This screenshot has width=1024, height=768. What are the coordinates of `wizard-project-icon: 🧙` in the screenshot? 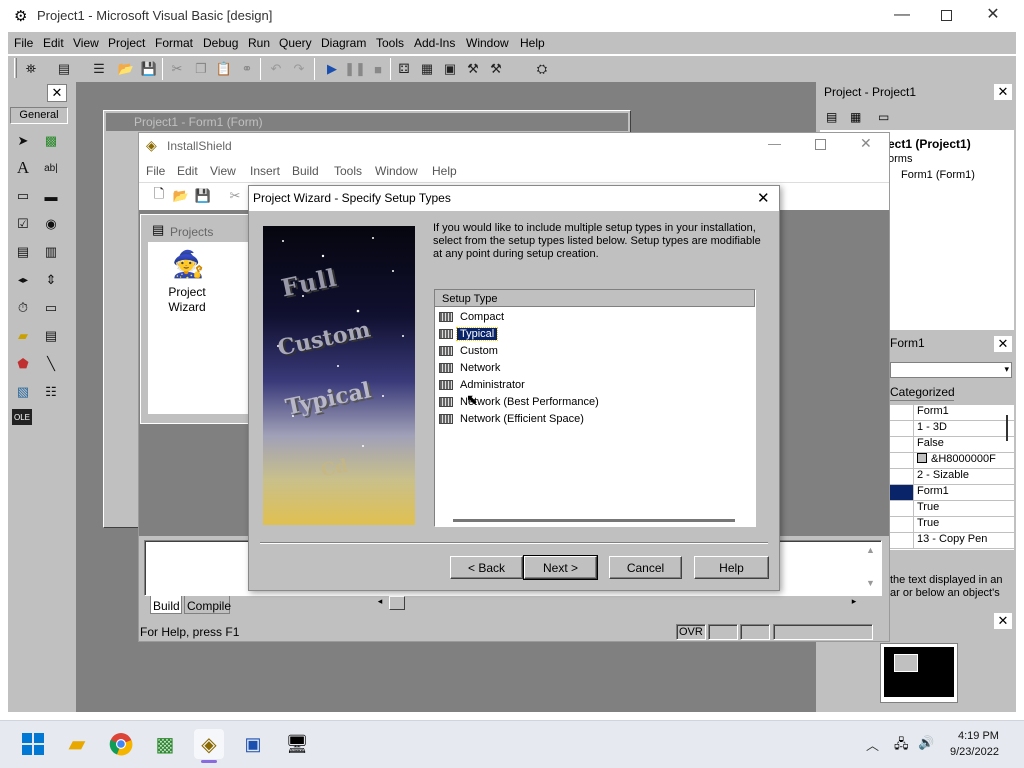 It's located at (188, 264).